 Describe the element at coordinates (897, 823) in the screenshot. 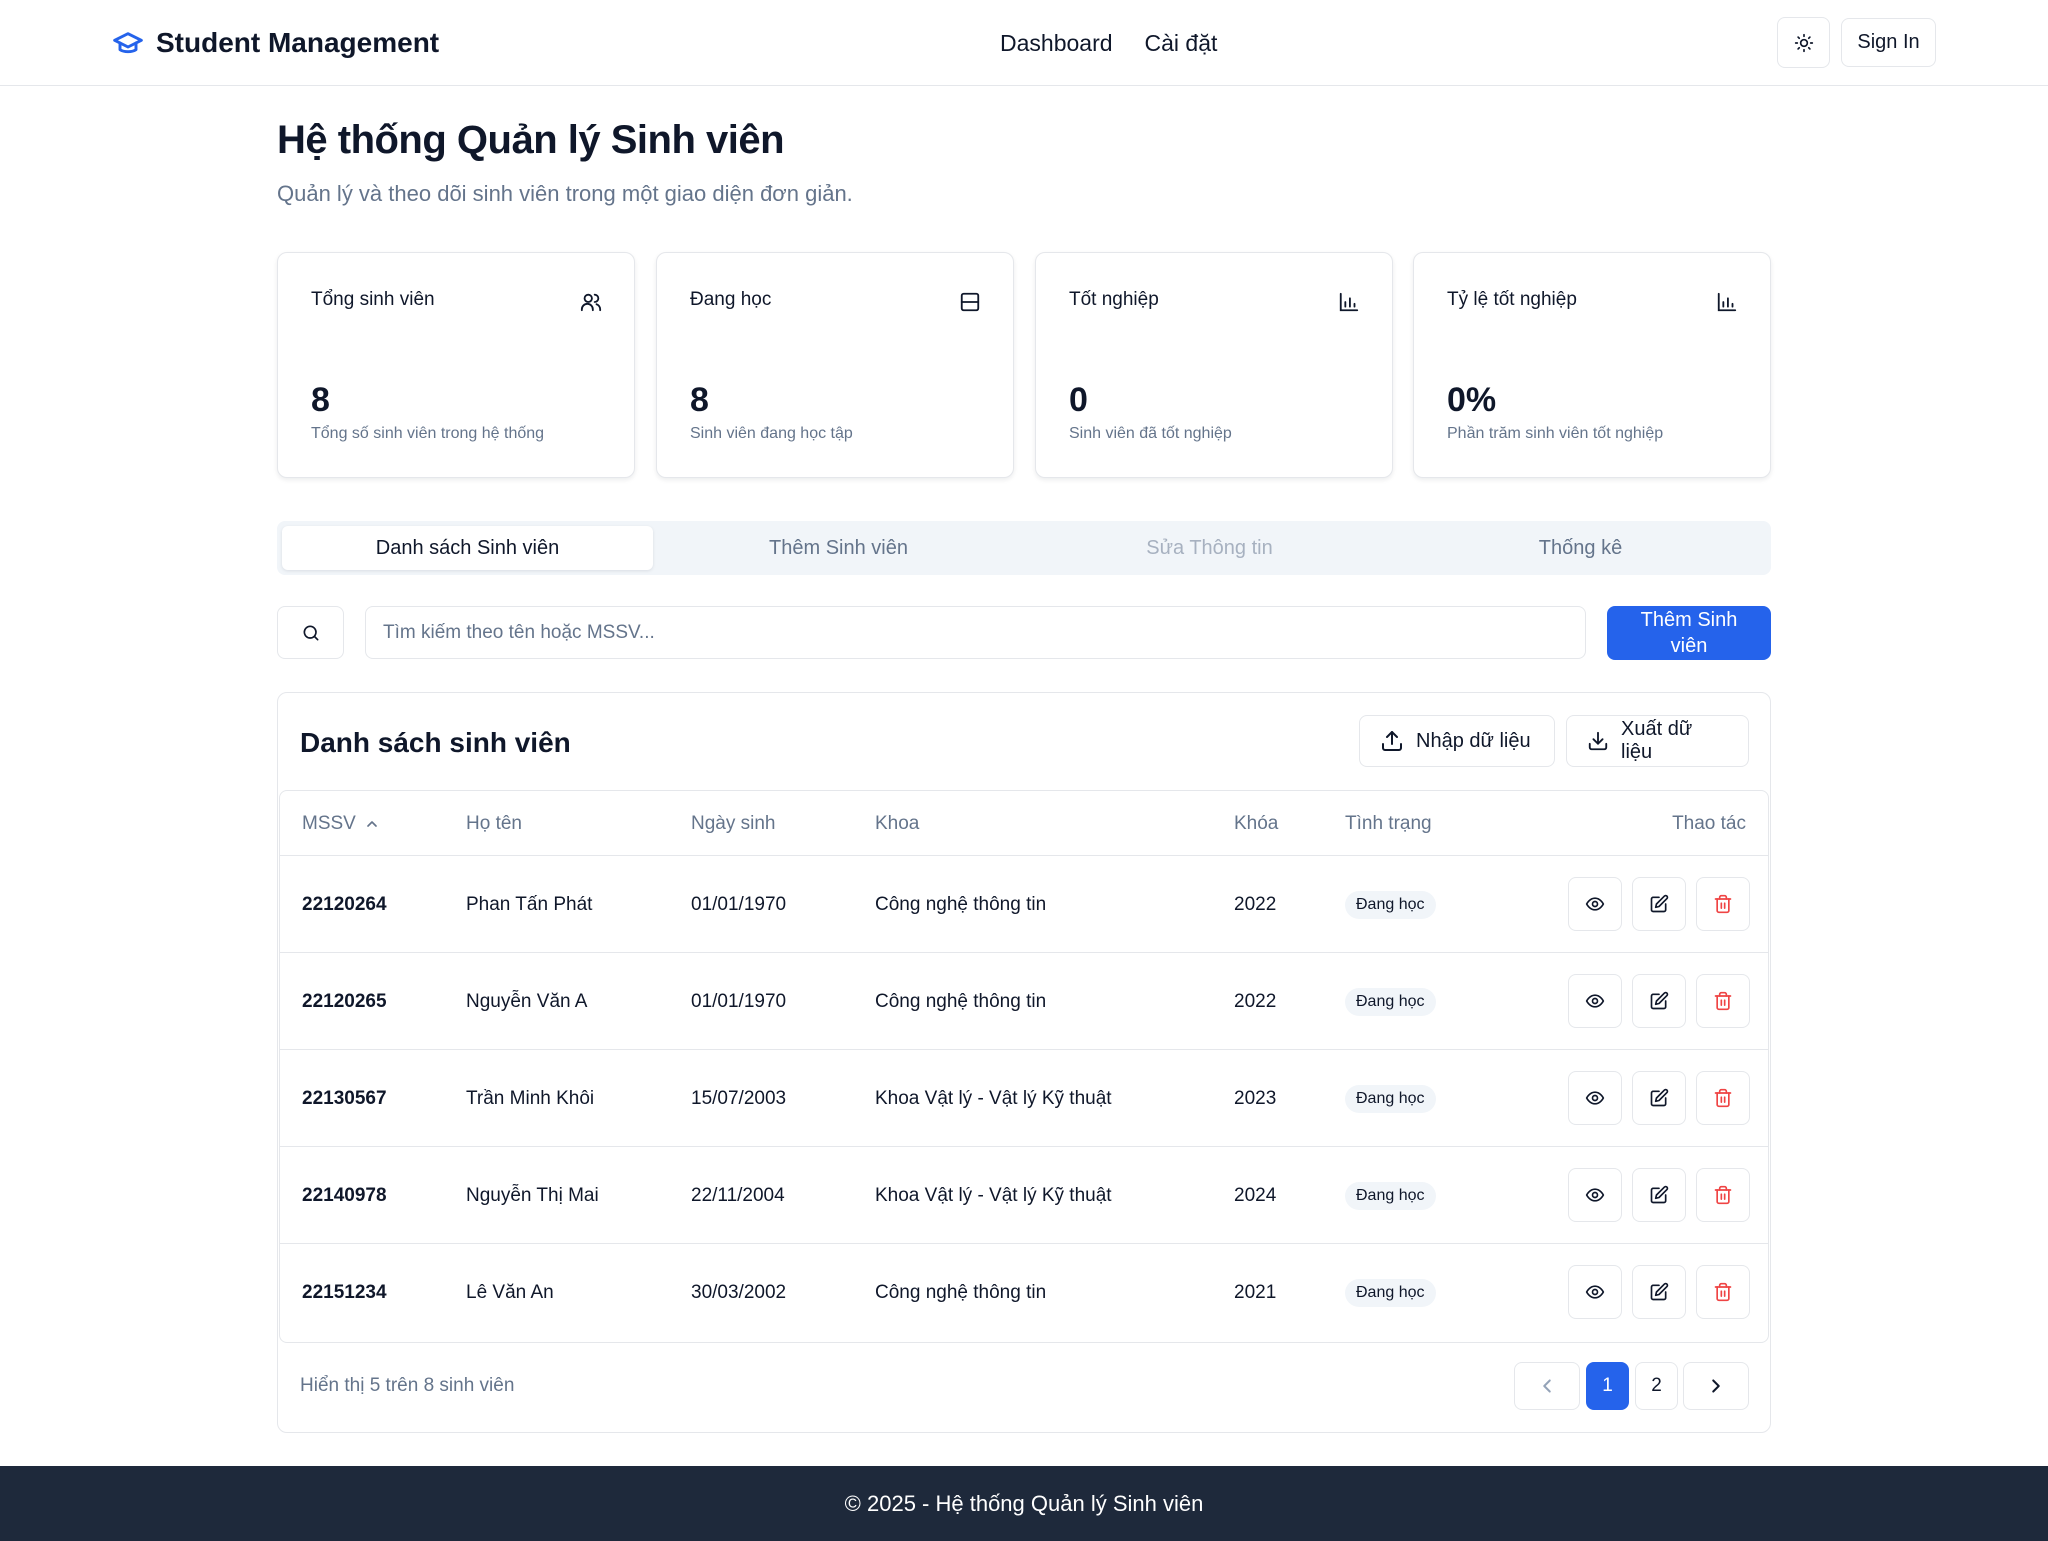

I see `column-header-faculty: Khoa` at that location.